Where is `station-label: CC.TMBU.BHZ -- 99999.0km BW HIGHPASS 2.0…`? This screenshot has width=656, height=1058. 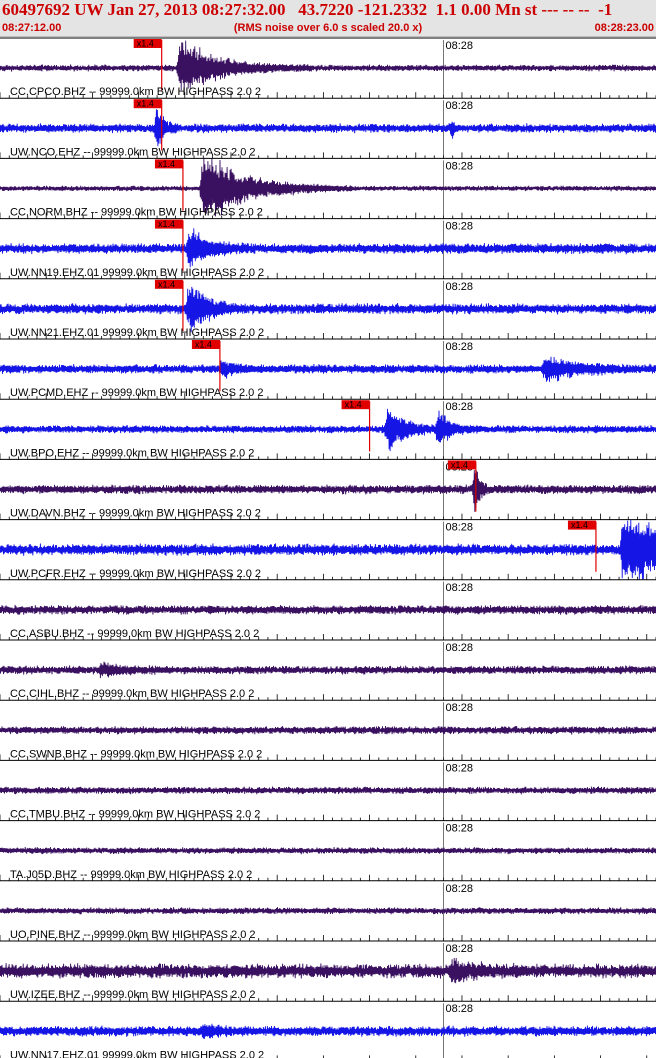
station-label: CC.TMBU.BHZ -- 99999.0km BW HIGHPASS 2.0… is located at coordinates (135, 815).